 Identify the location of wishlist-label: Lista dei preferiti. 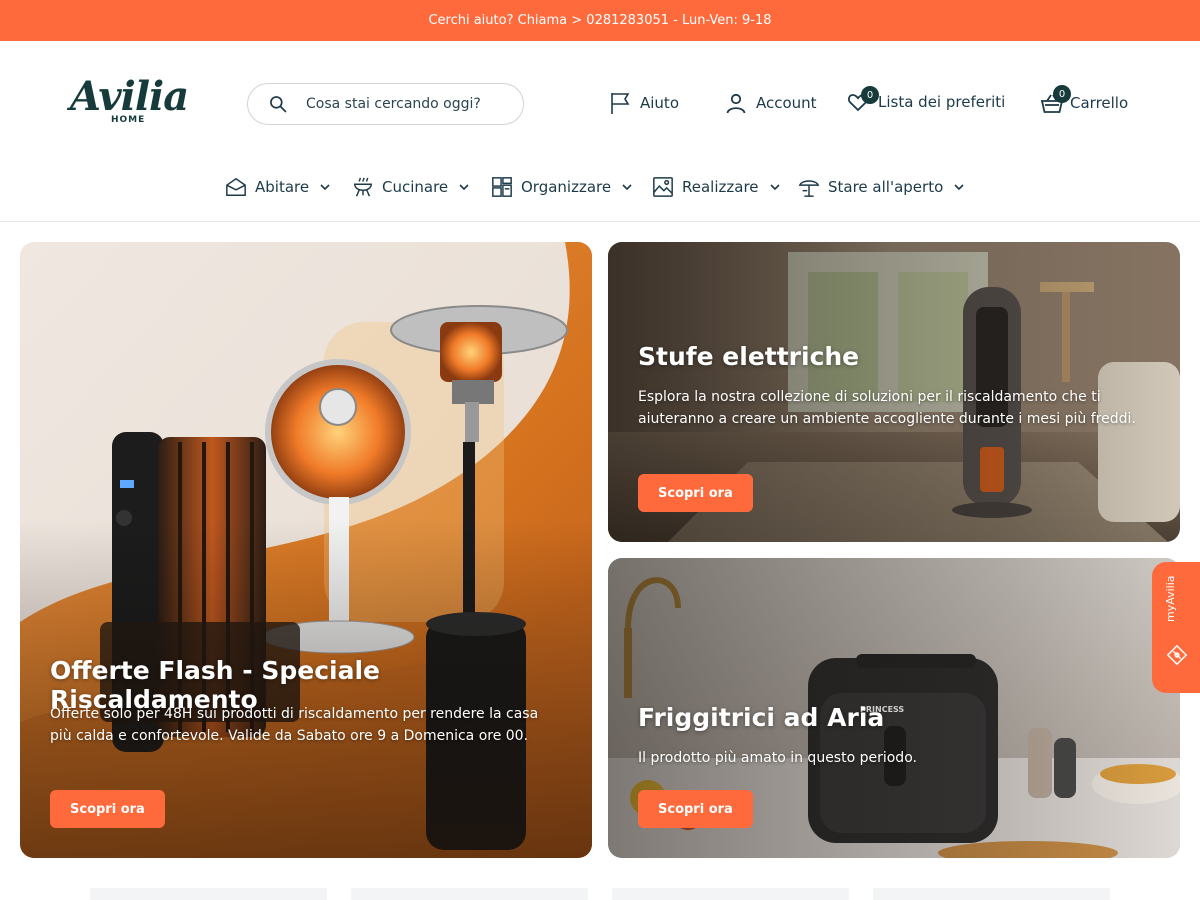
(942, 102).